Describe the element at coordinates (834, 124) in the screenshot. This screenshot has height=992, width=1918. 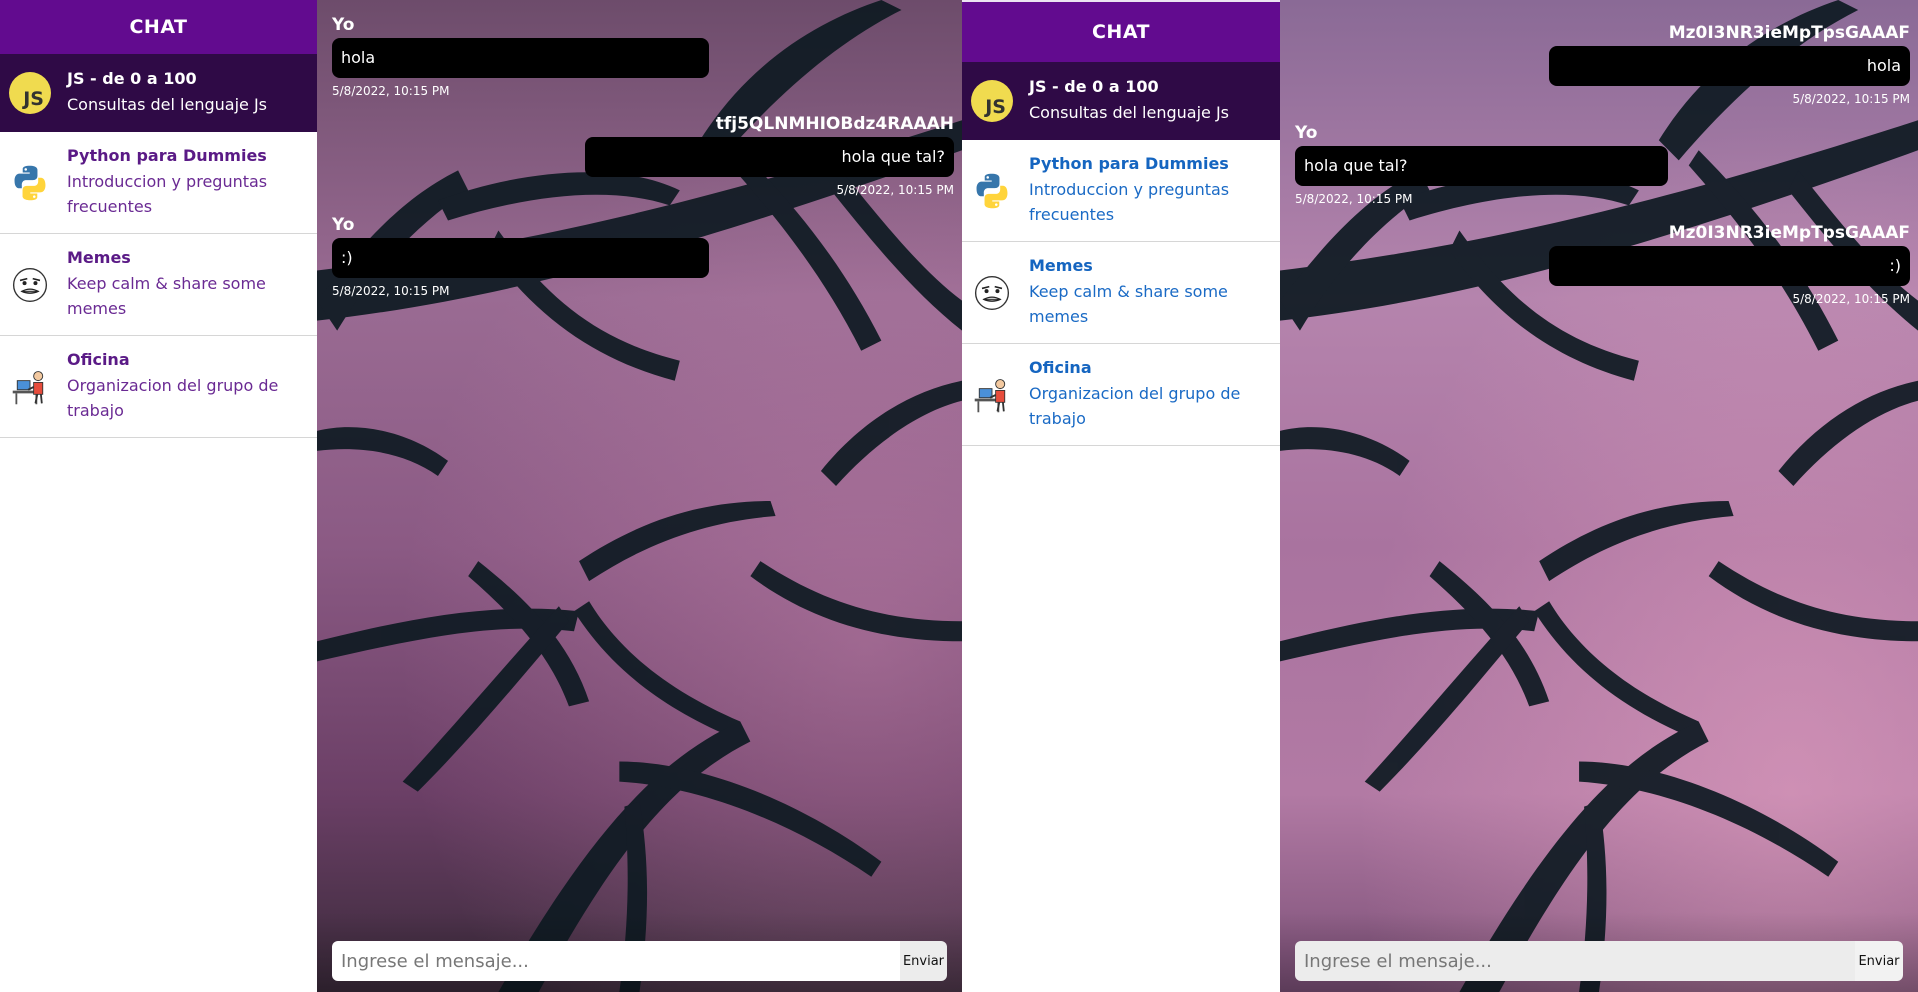
I see `message-author: tfj5QLNMHIOBdz4RAAAH` at that location.